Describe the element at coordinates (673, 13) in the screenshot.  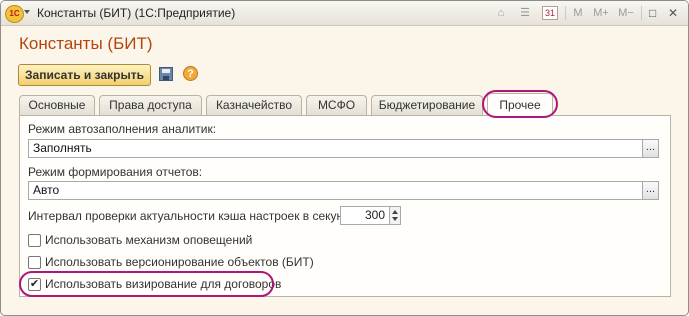
I see `close-icon: ✕` at that location.